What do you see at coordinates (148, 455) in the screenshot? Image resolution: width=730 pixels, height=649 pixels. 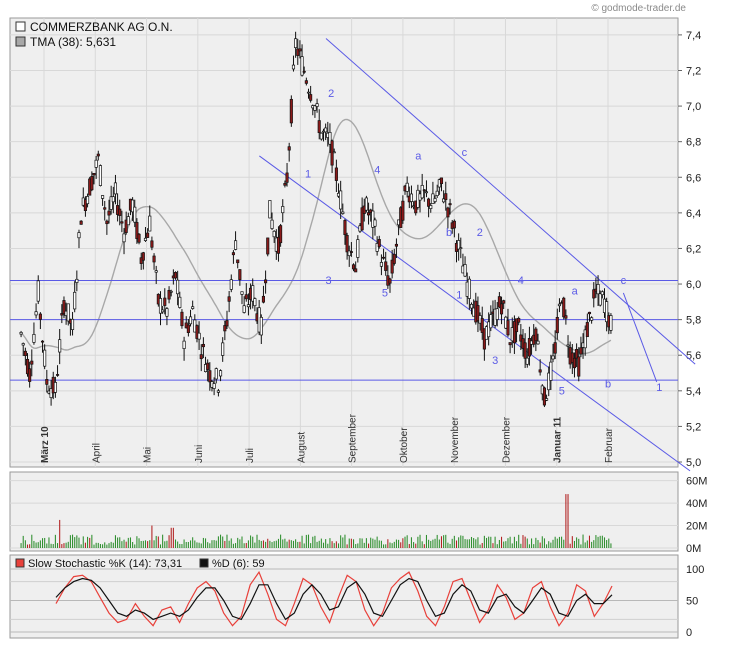 I see `month-label: Mai` at bounding box center [148, 455].